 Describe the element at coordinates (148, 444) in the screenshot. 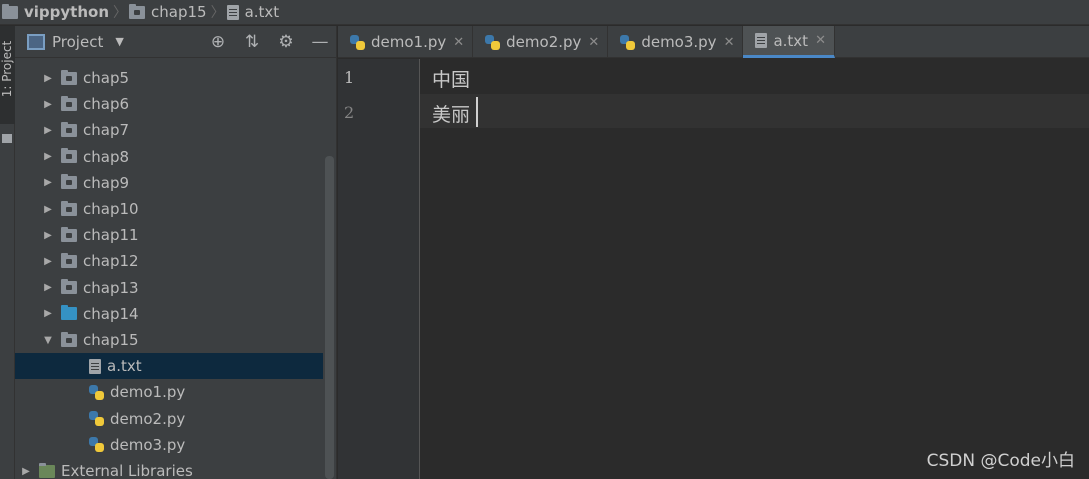

I see `tree-item-label: demo3.py` at that location.